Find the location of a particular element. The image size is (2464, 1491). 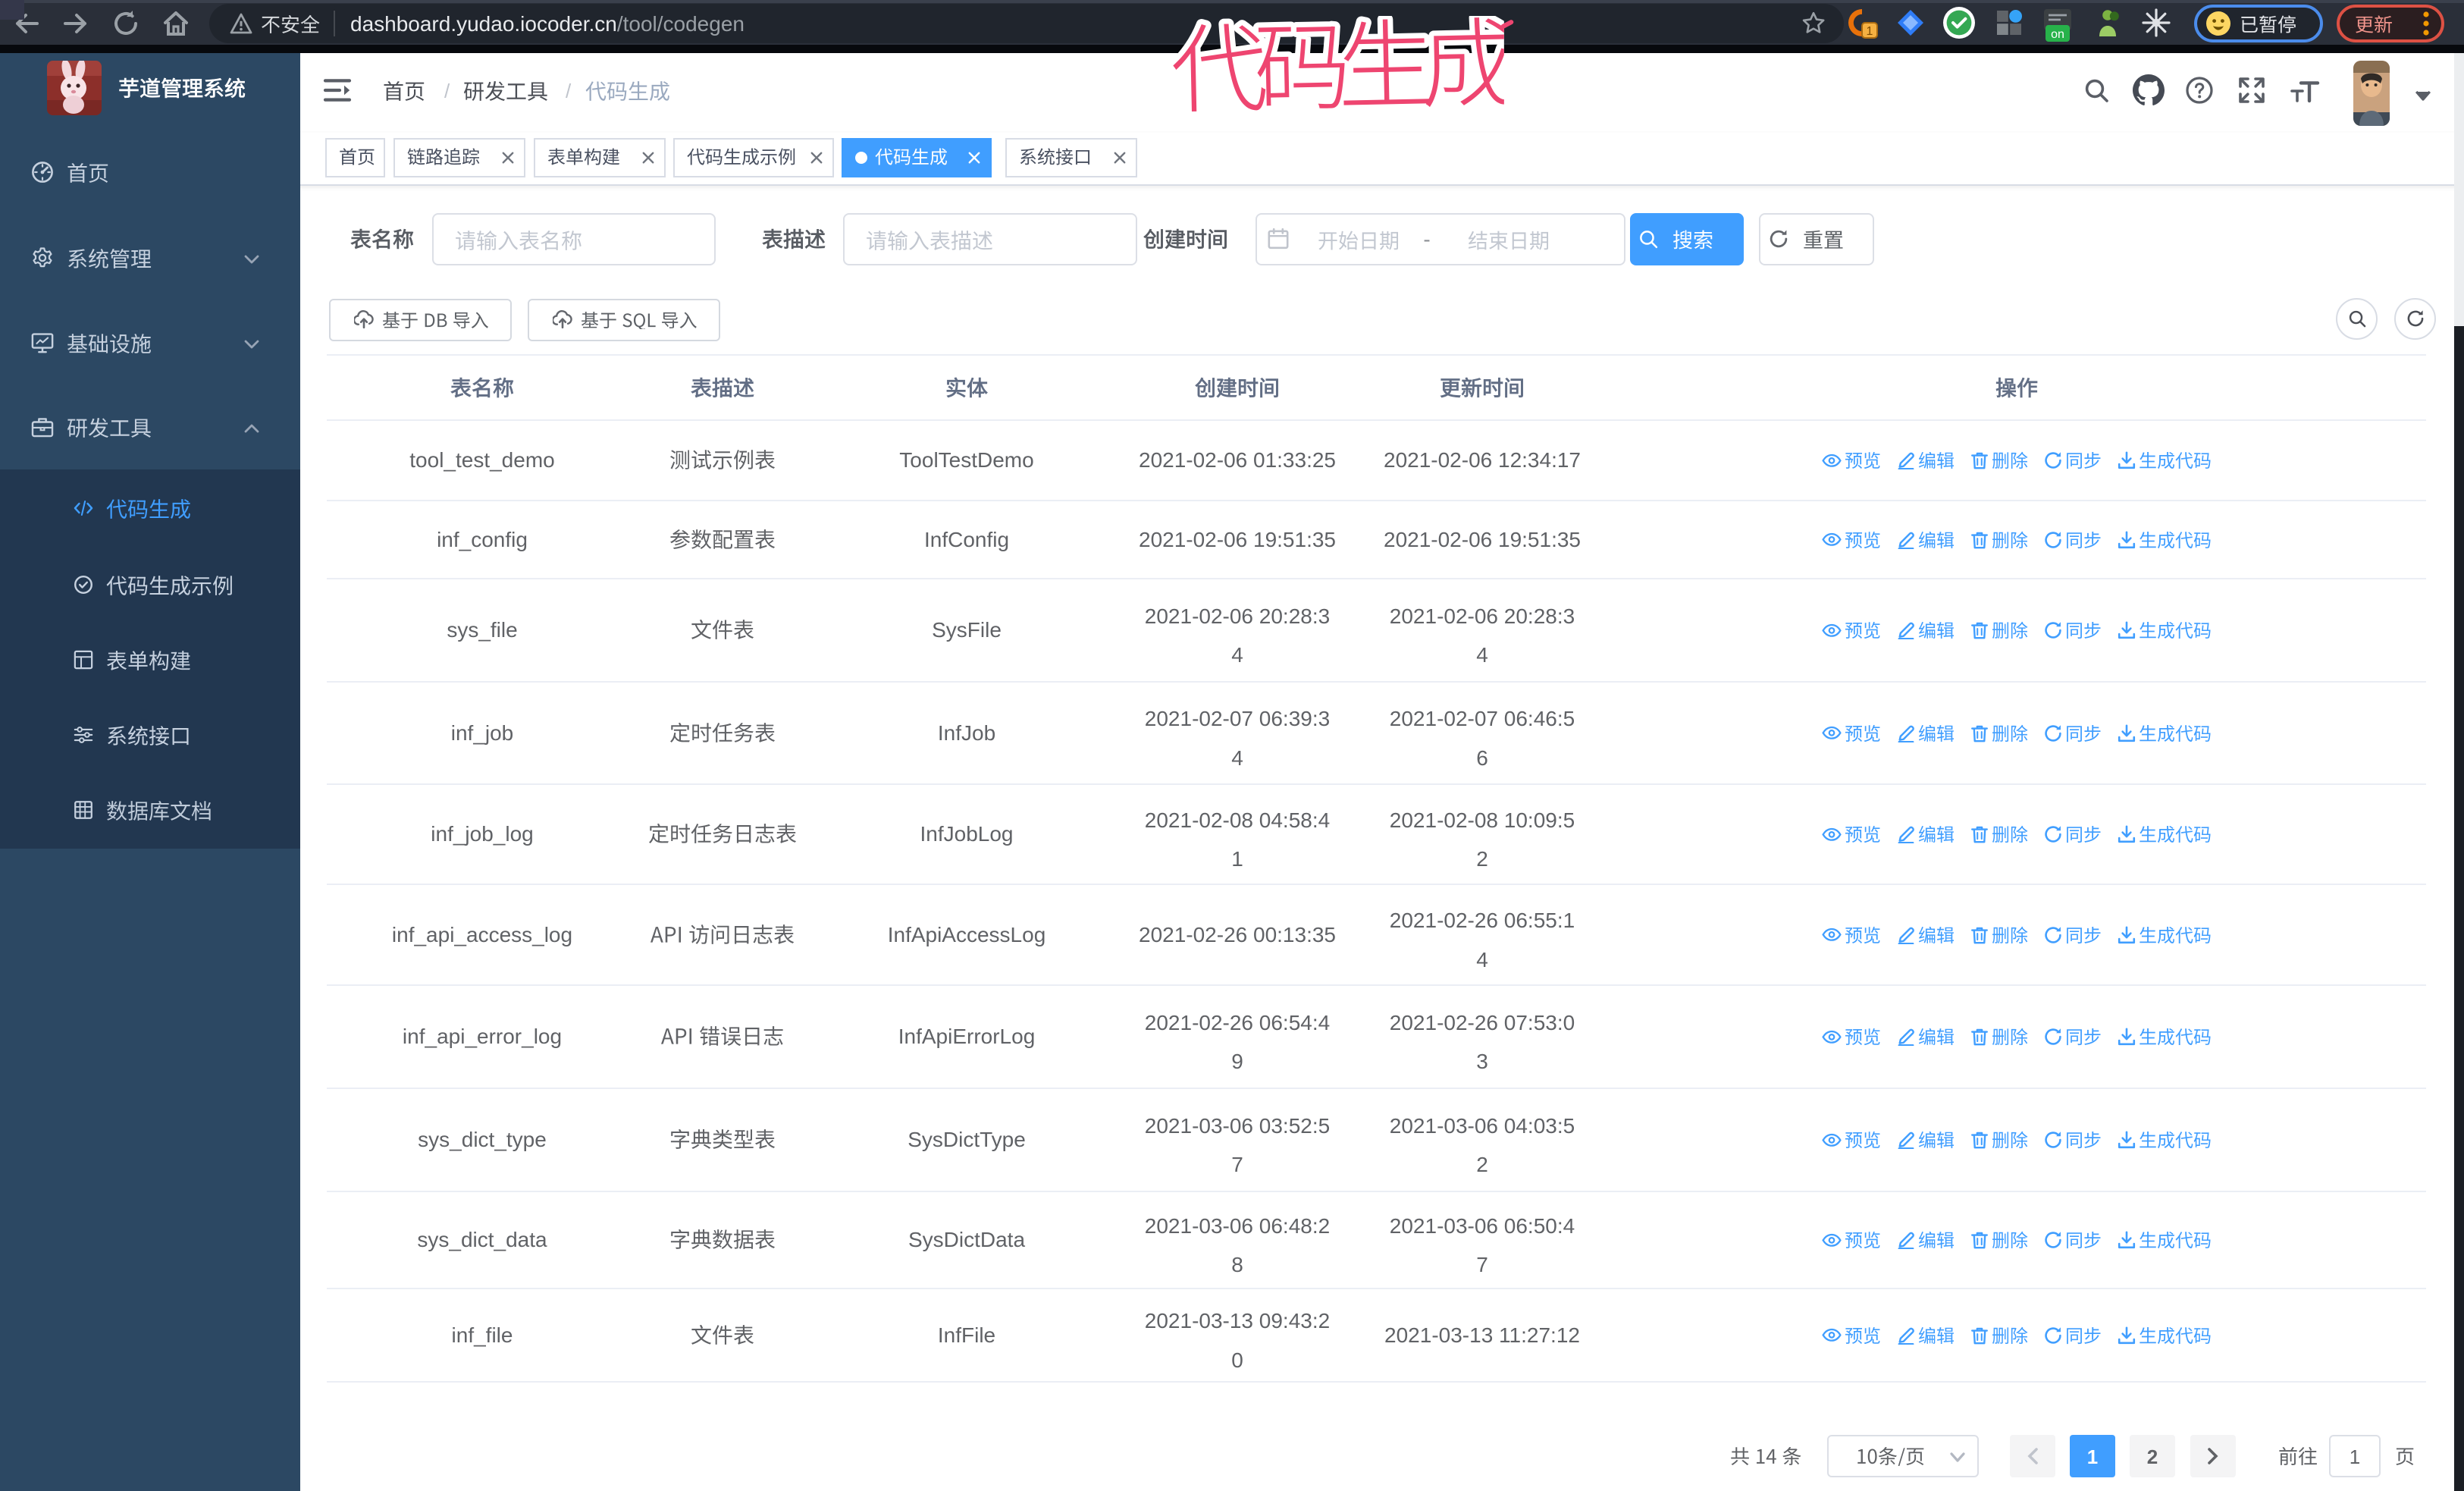

svg-text: 1 is located at coordinates (1870, 31).